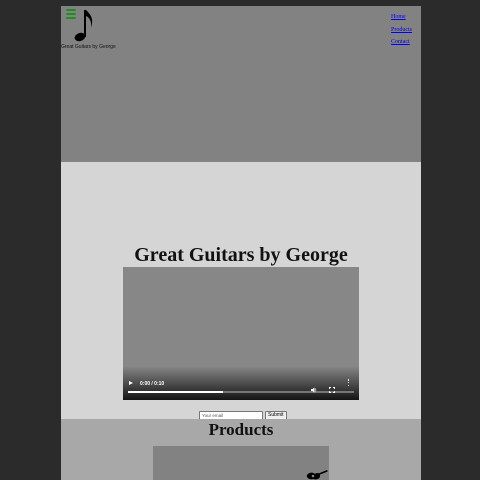  What do you see at coordinates (401, 18) in the screenshot?
I see `nav-link-home: Home` at bounding box center [401, 18].